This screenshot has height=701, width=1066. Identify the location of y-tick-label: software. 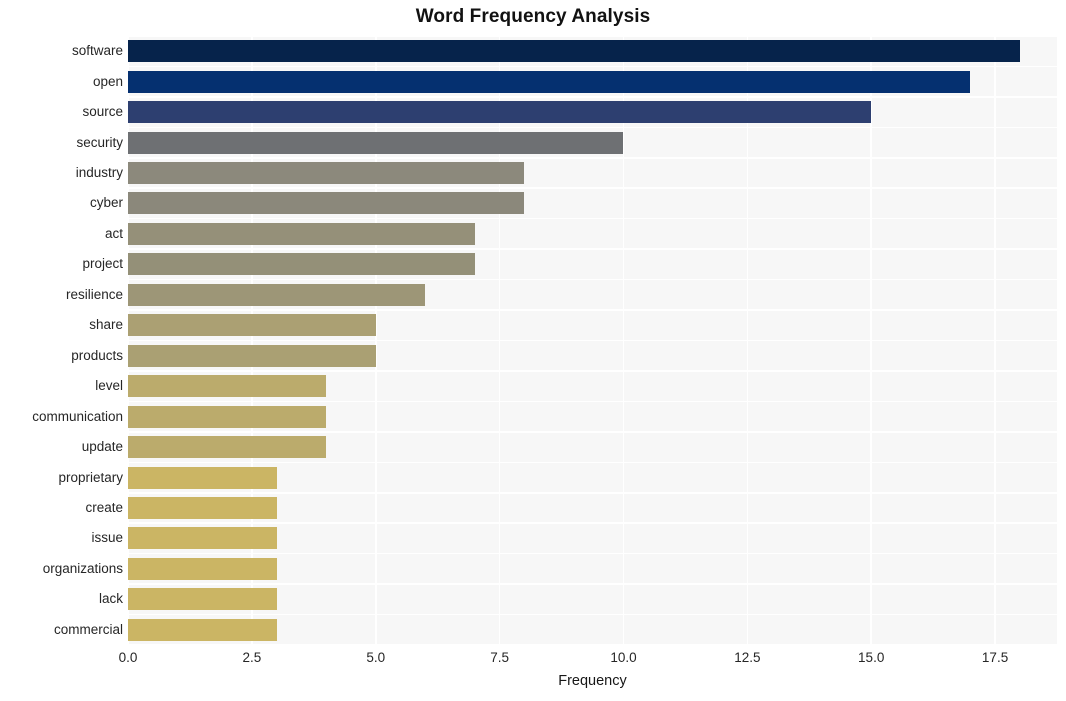
(97, 51).